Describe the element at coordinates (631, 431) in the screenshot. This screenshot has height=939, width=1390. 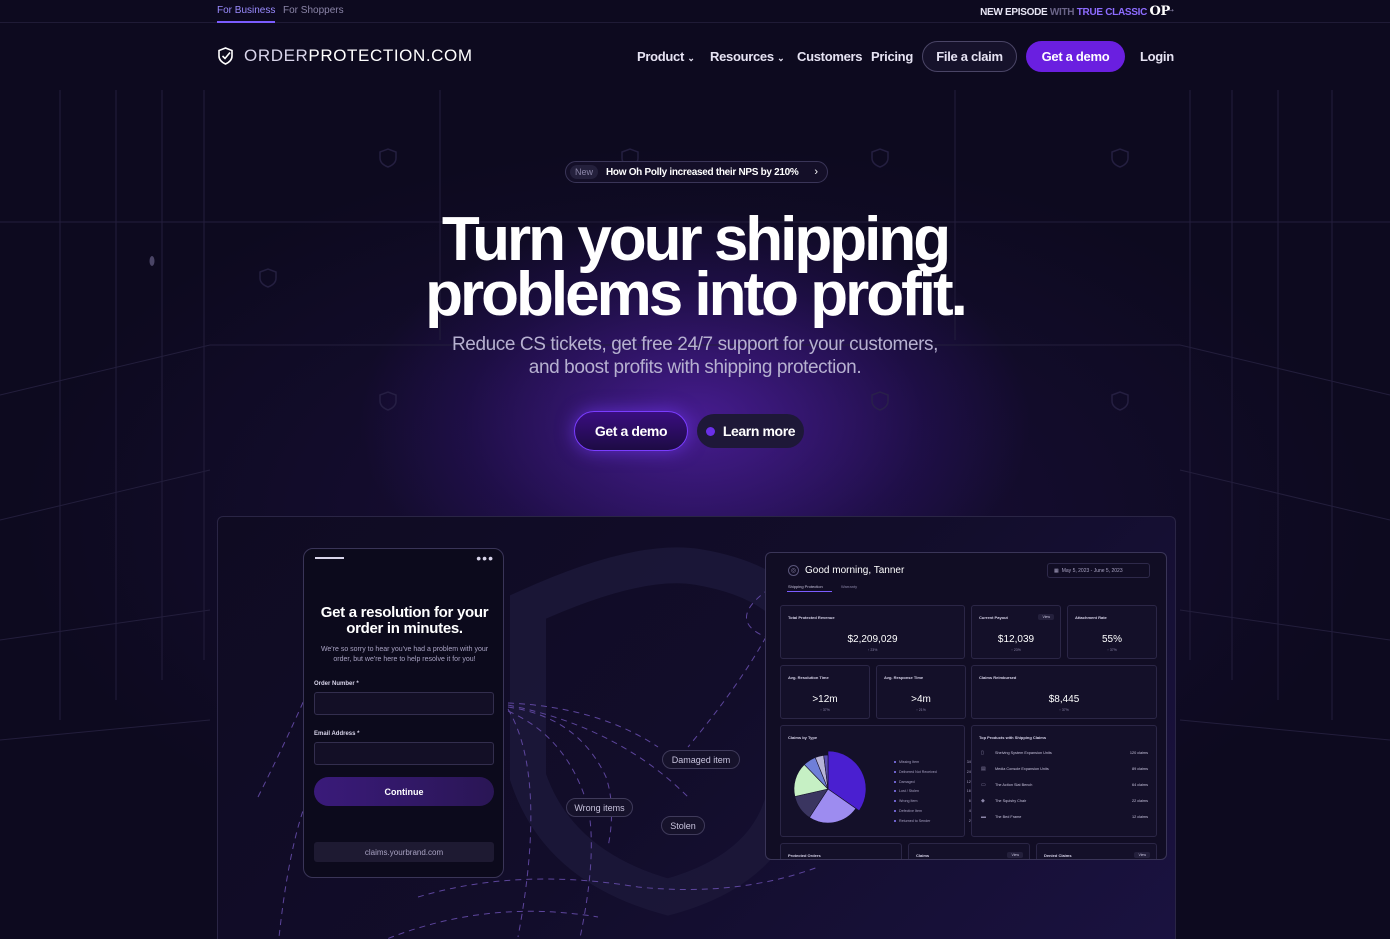
I see `get-demo-hero-button: Get a demo` at that location.